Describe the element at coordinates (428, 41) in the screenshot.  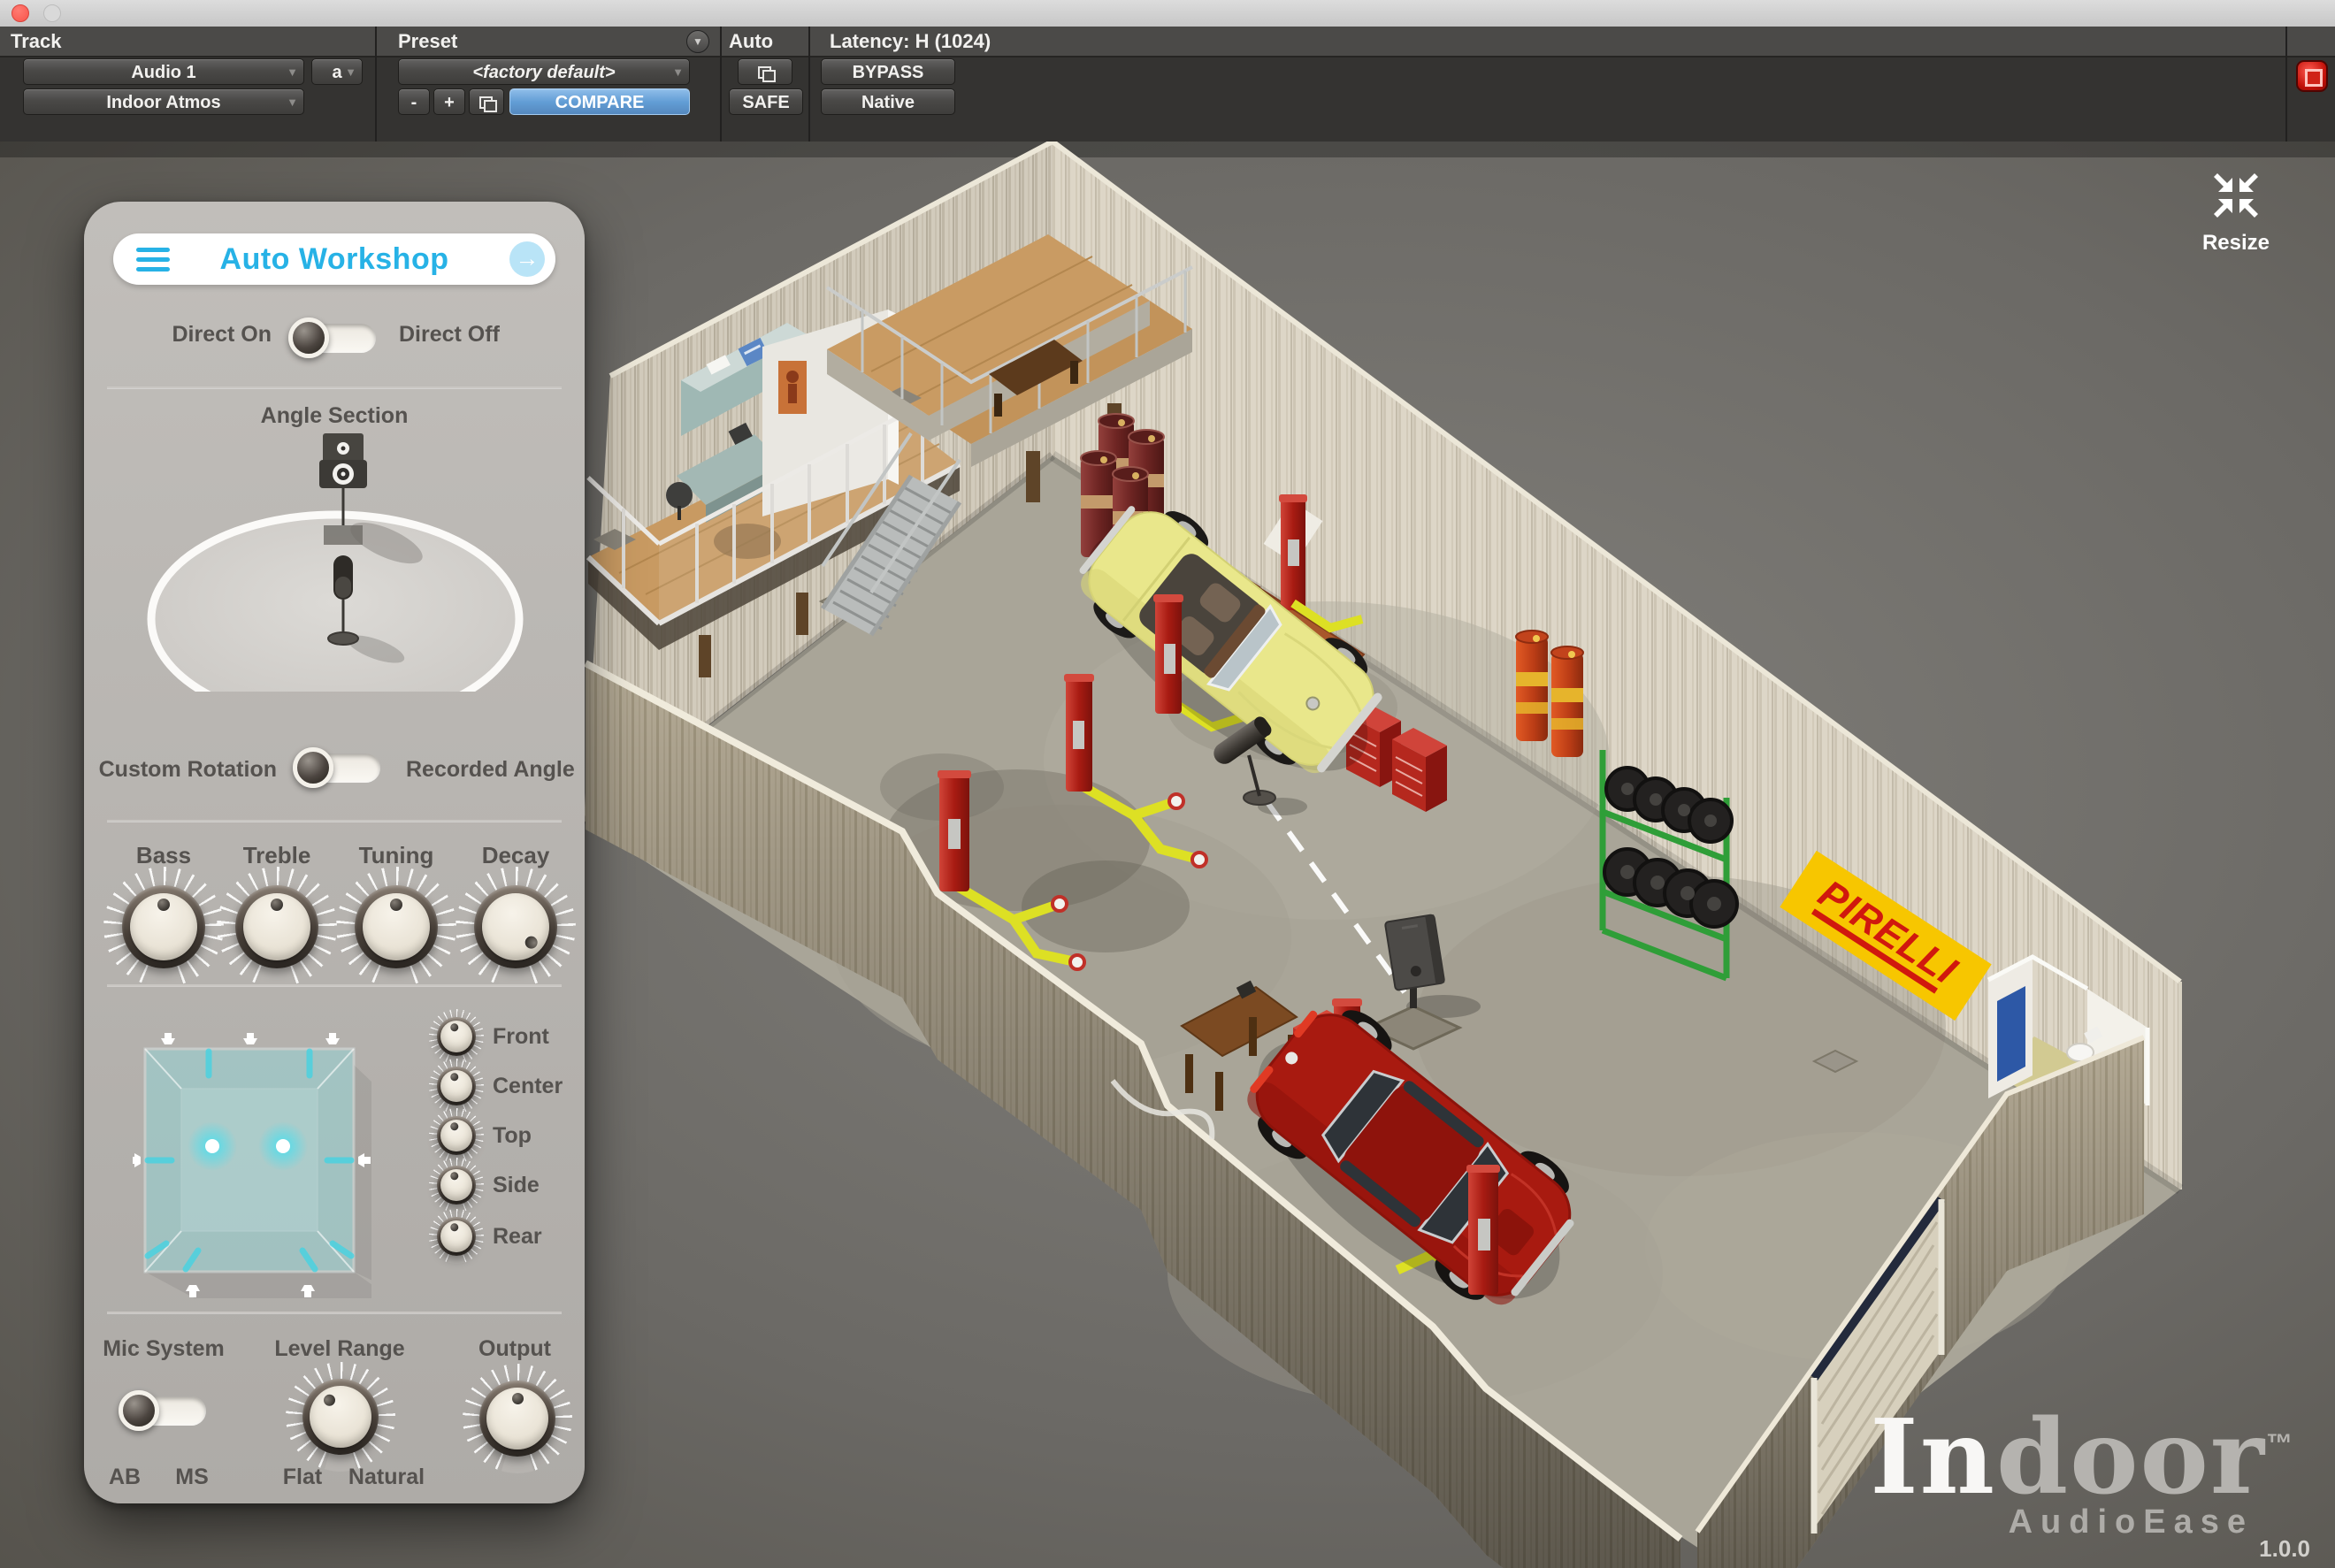
I see `preset-label: Preset` at that location.